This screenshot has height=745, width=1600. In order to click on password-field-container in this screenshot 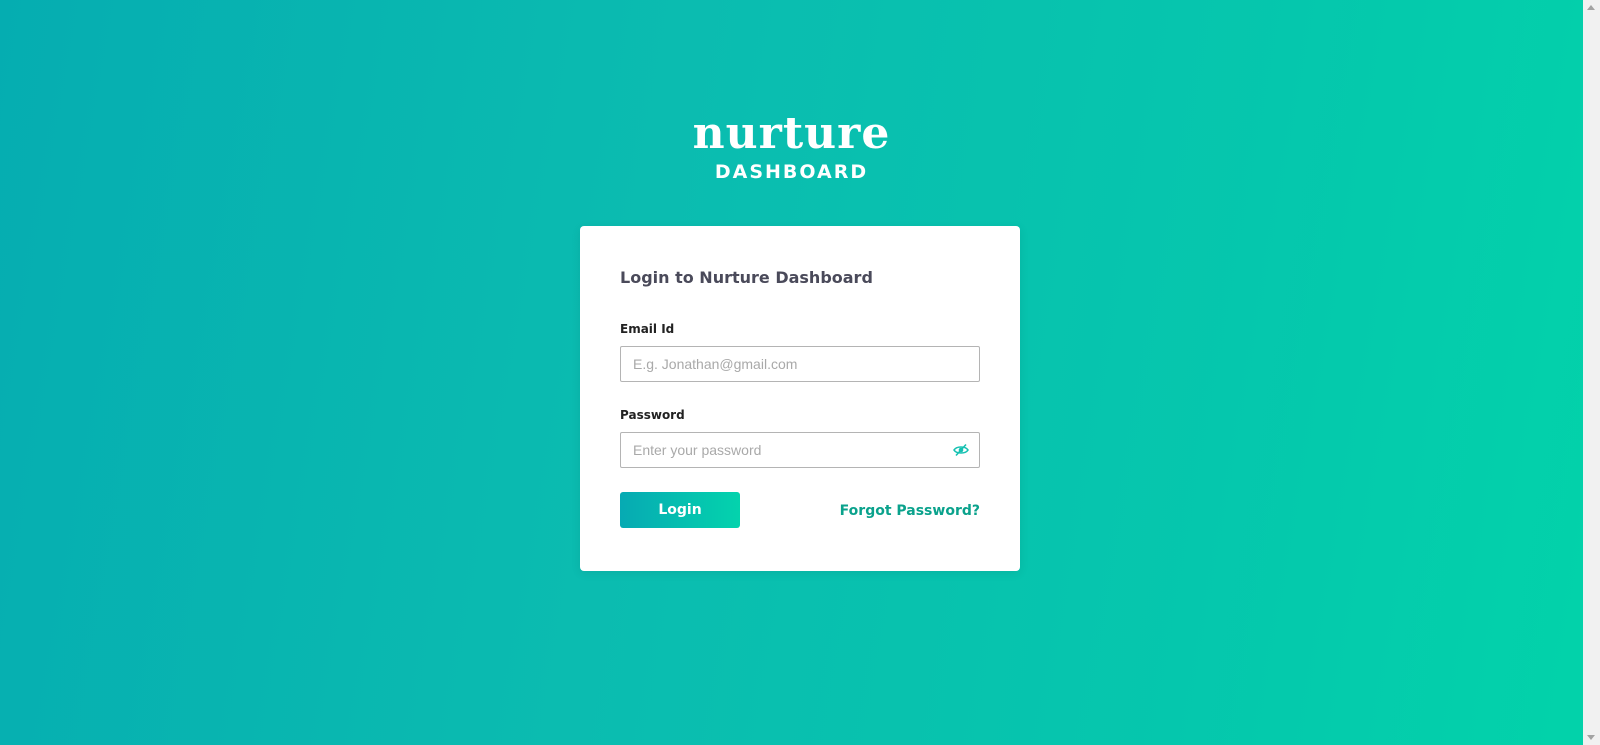, I will do `click(800, 450)`.